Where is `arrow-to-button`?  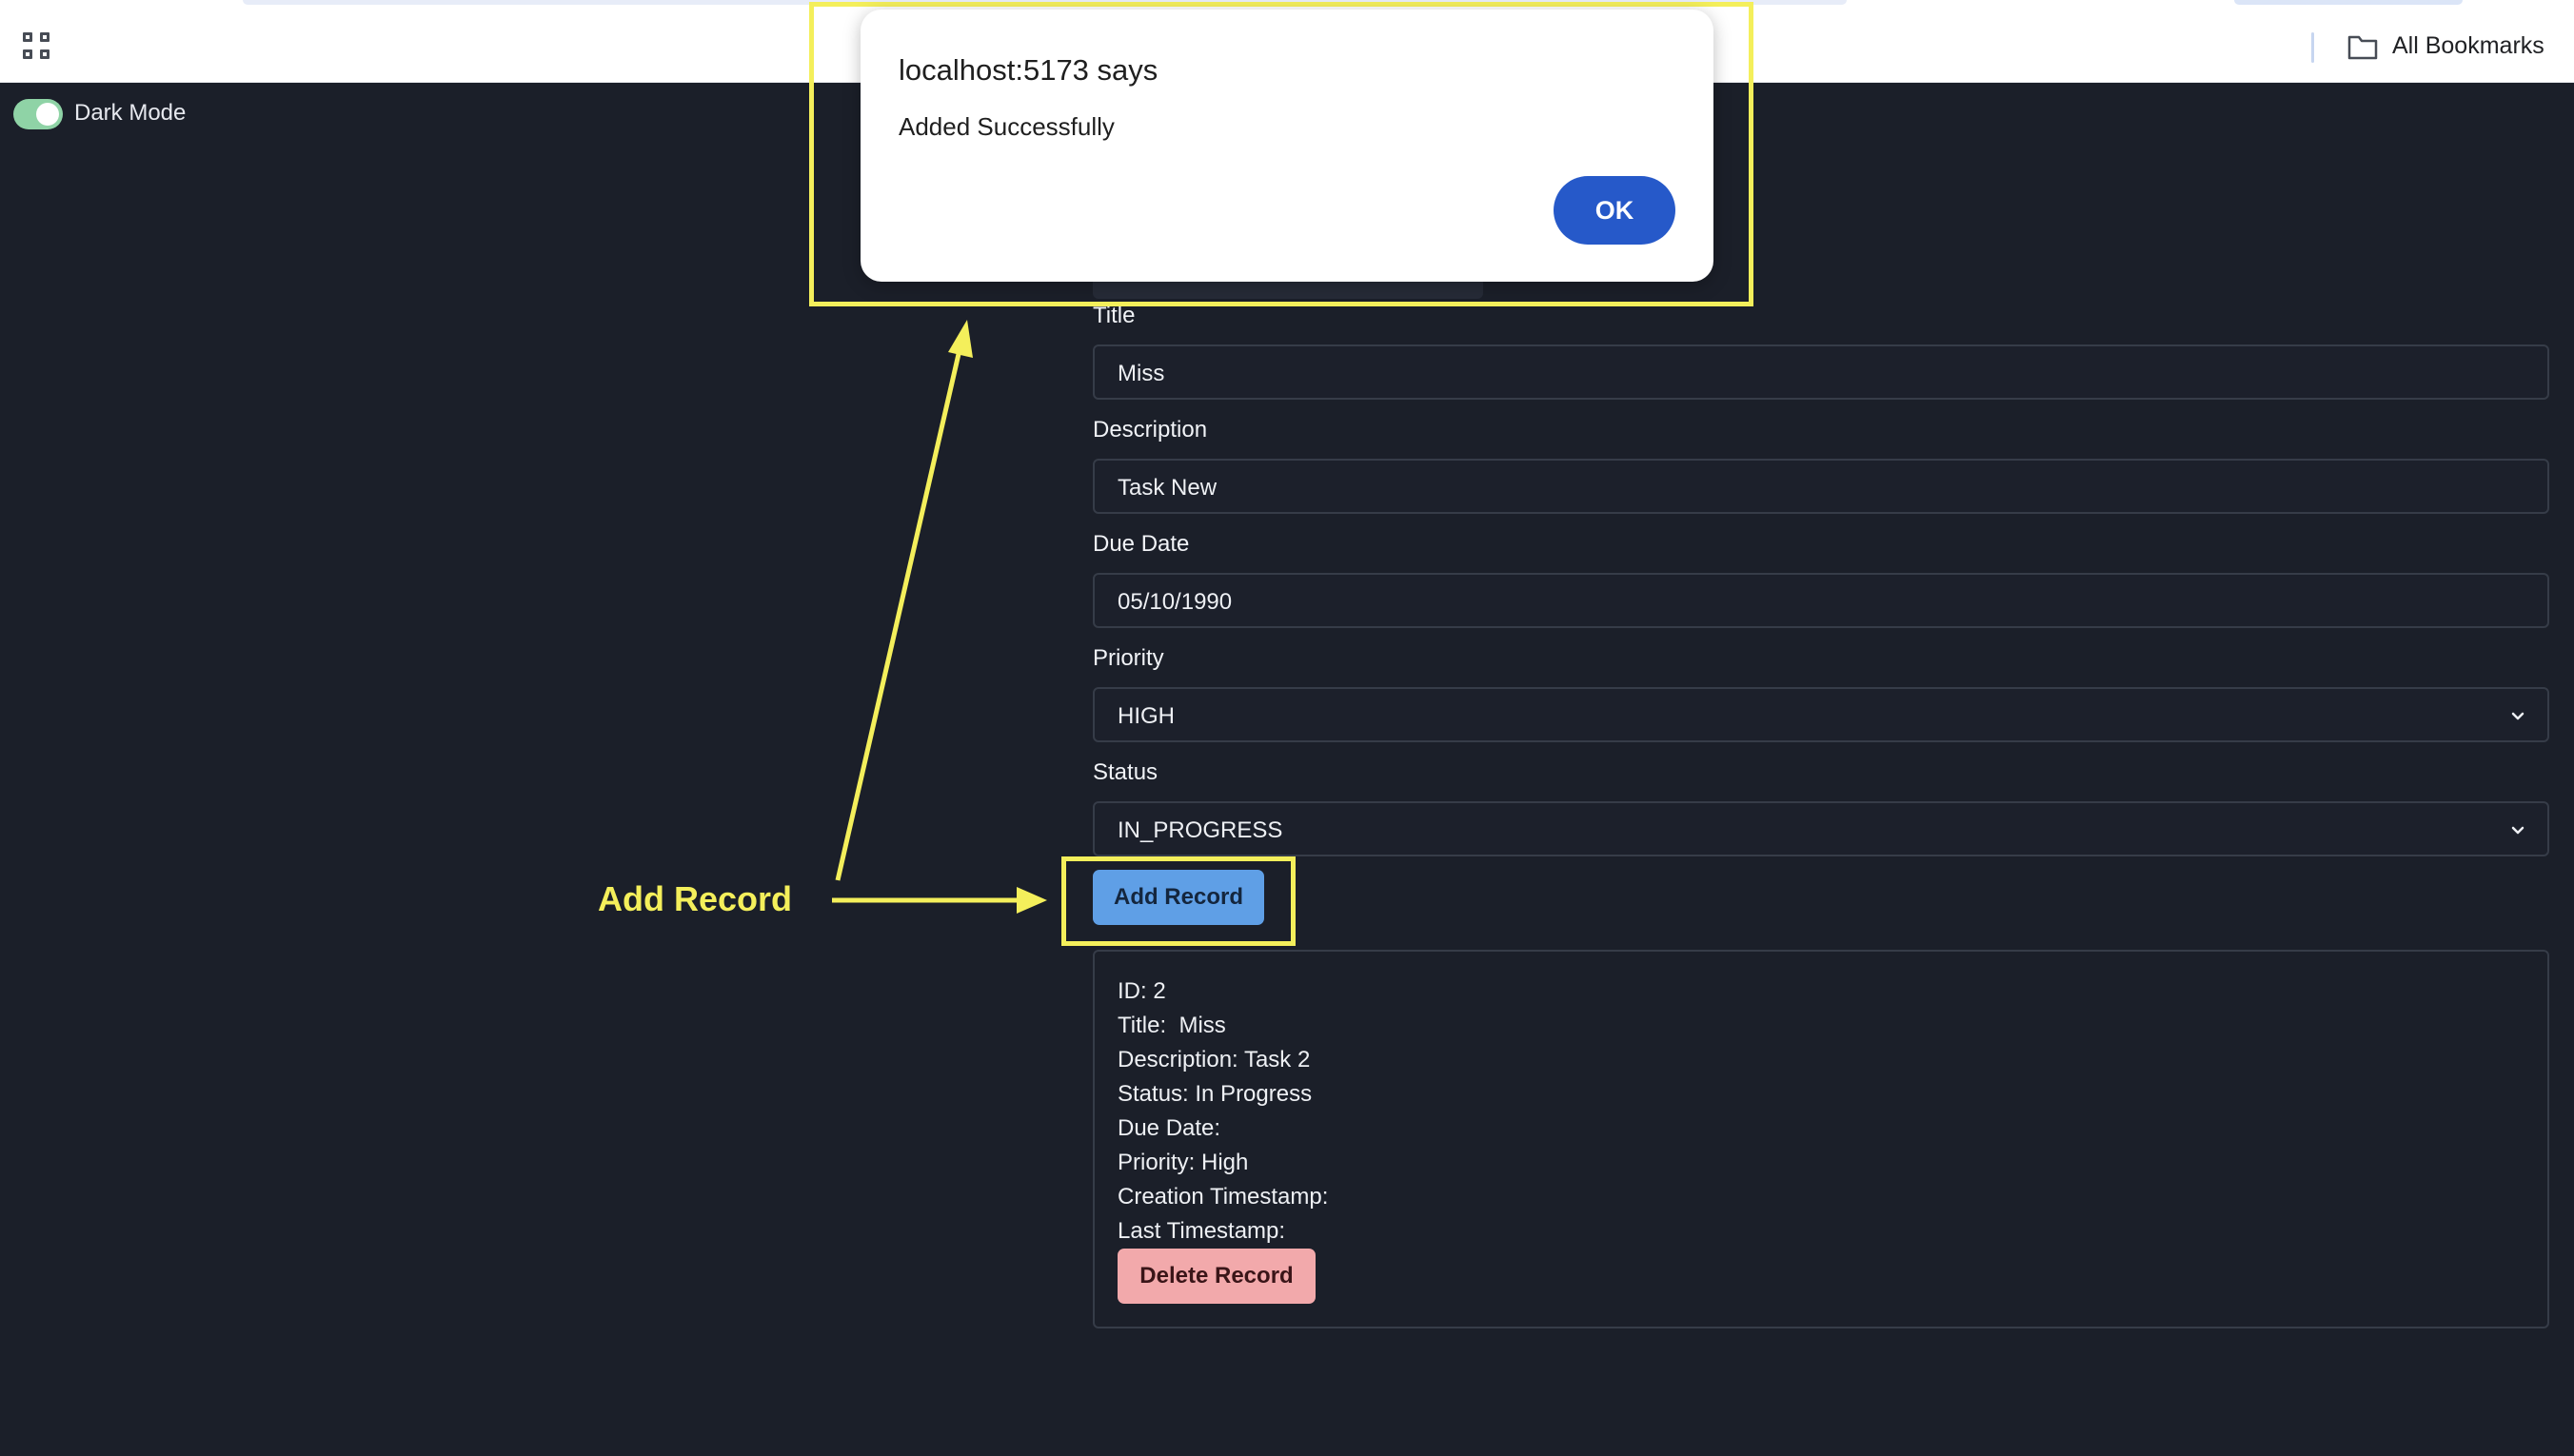
arrow-to-button is located at coordinates (939, 900).